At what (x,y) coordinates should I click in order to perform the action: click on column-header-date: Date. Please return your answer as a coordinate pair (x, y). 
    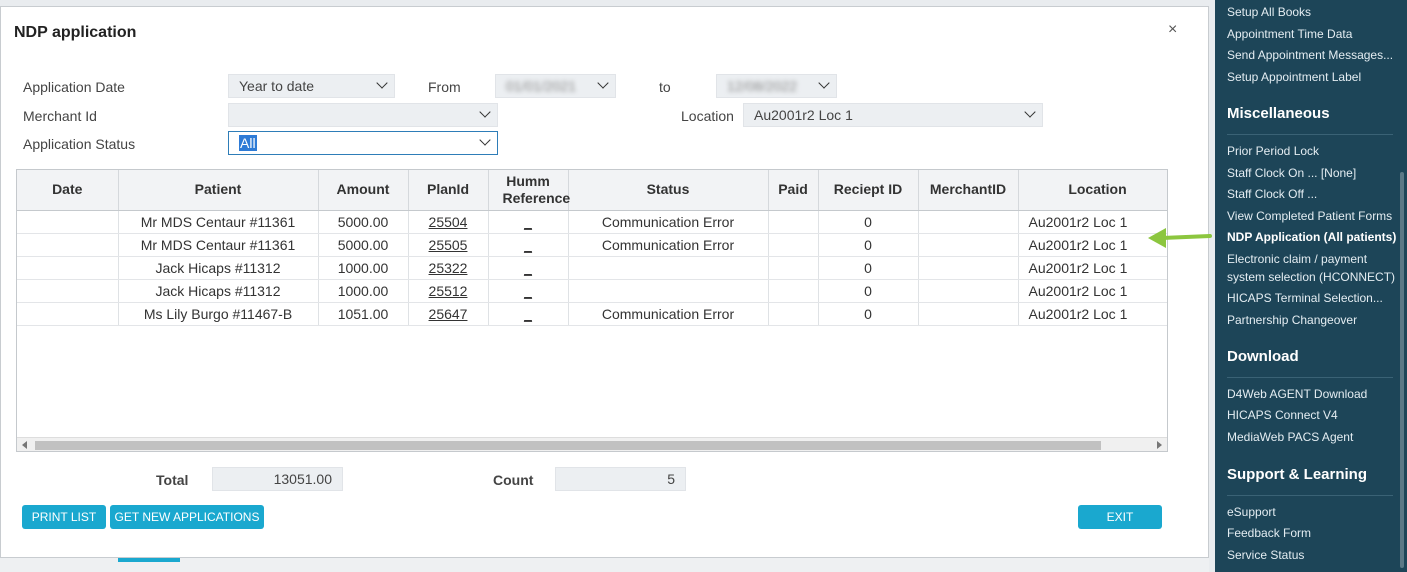
    Looking at the image, I should click on (68, 190).